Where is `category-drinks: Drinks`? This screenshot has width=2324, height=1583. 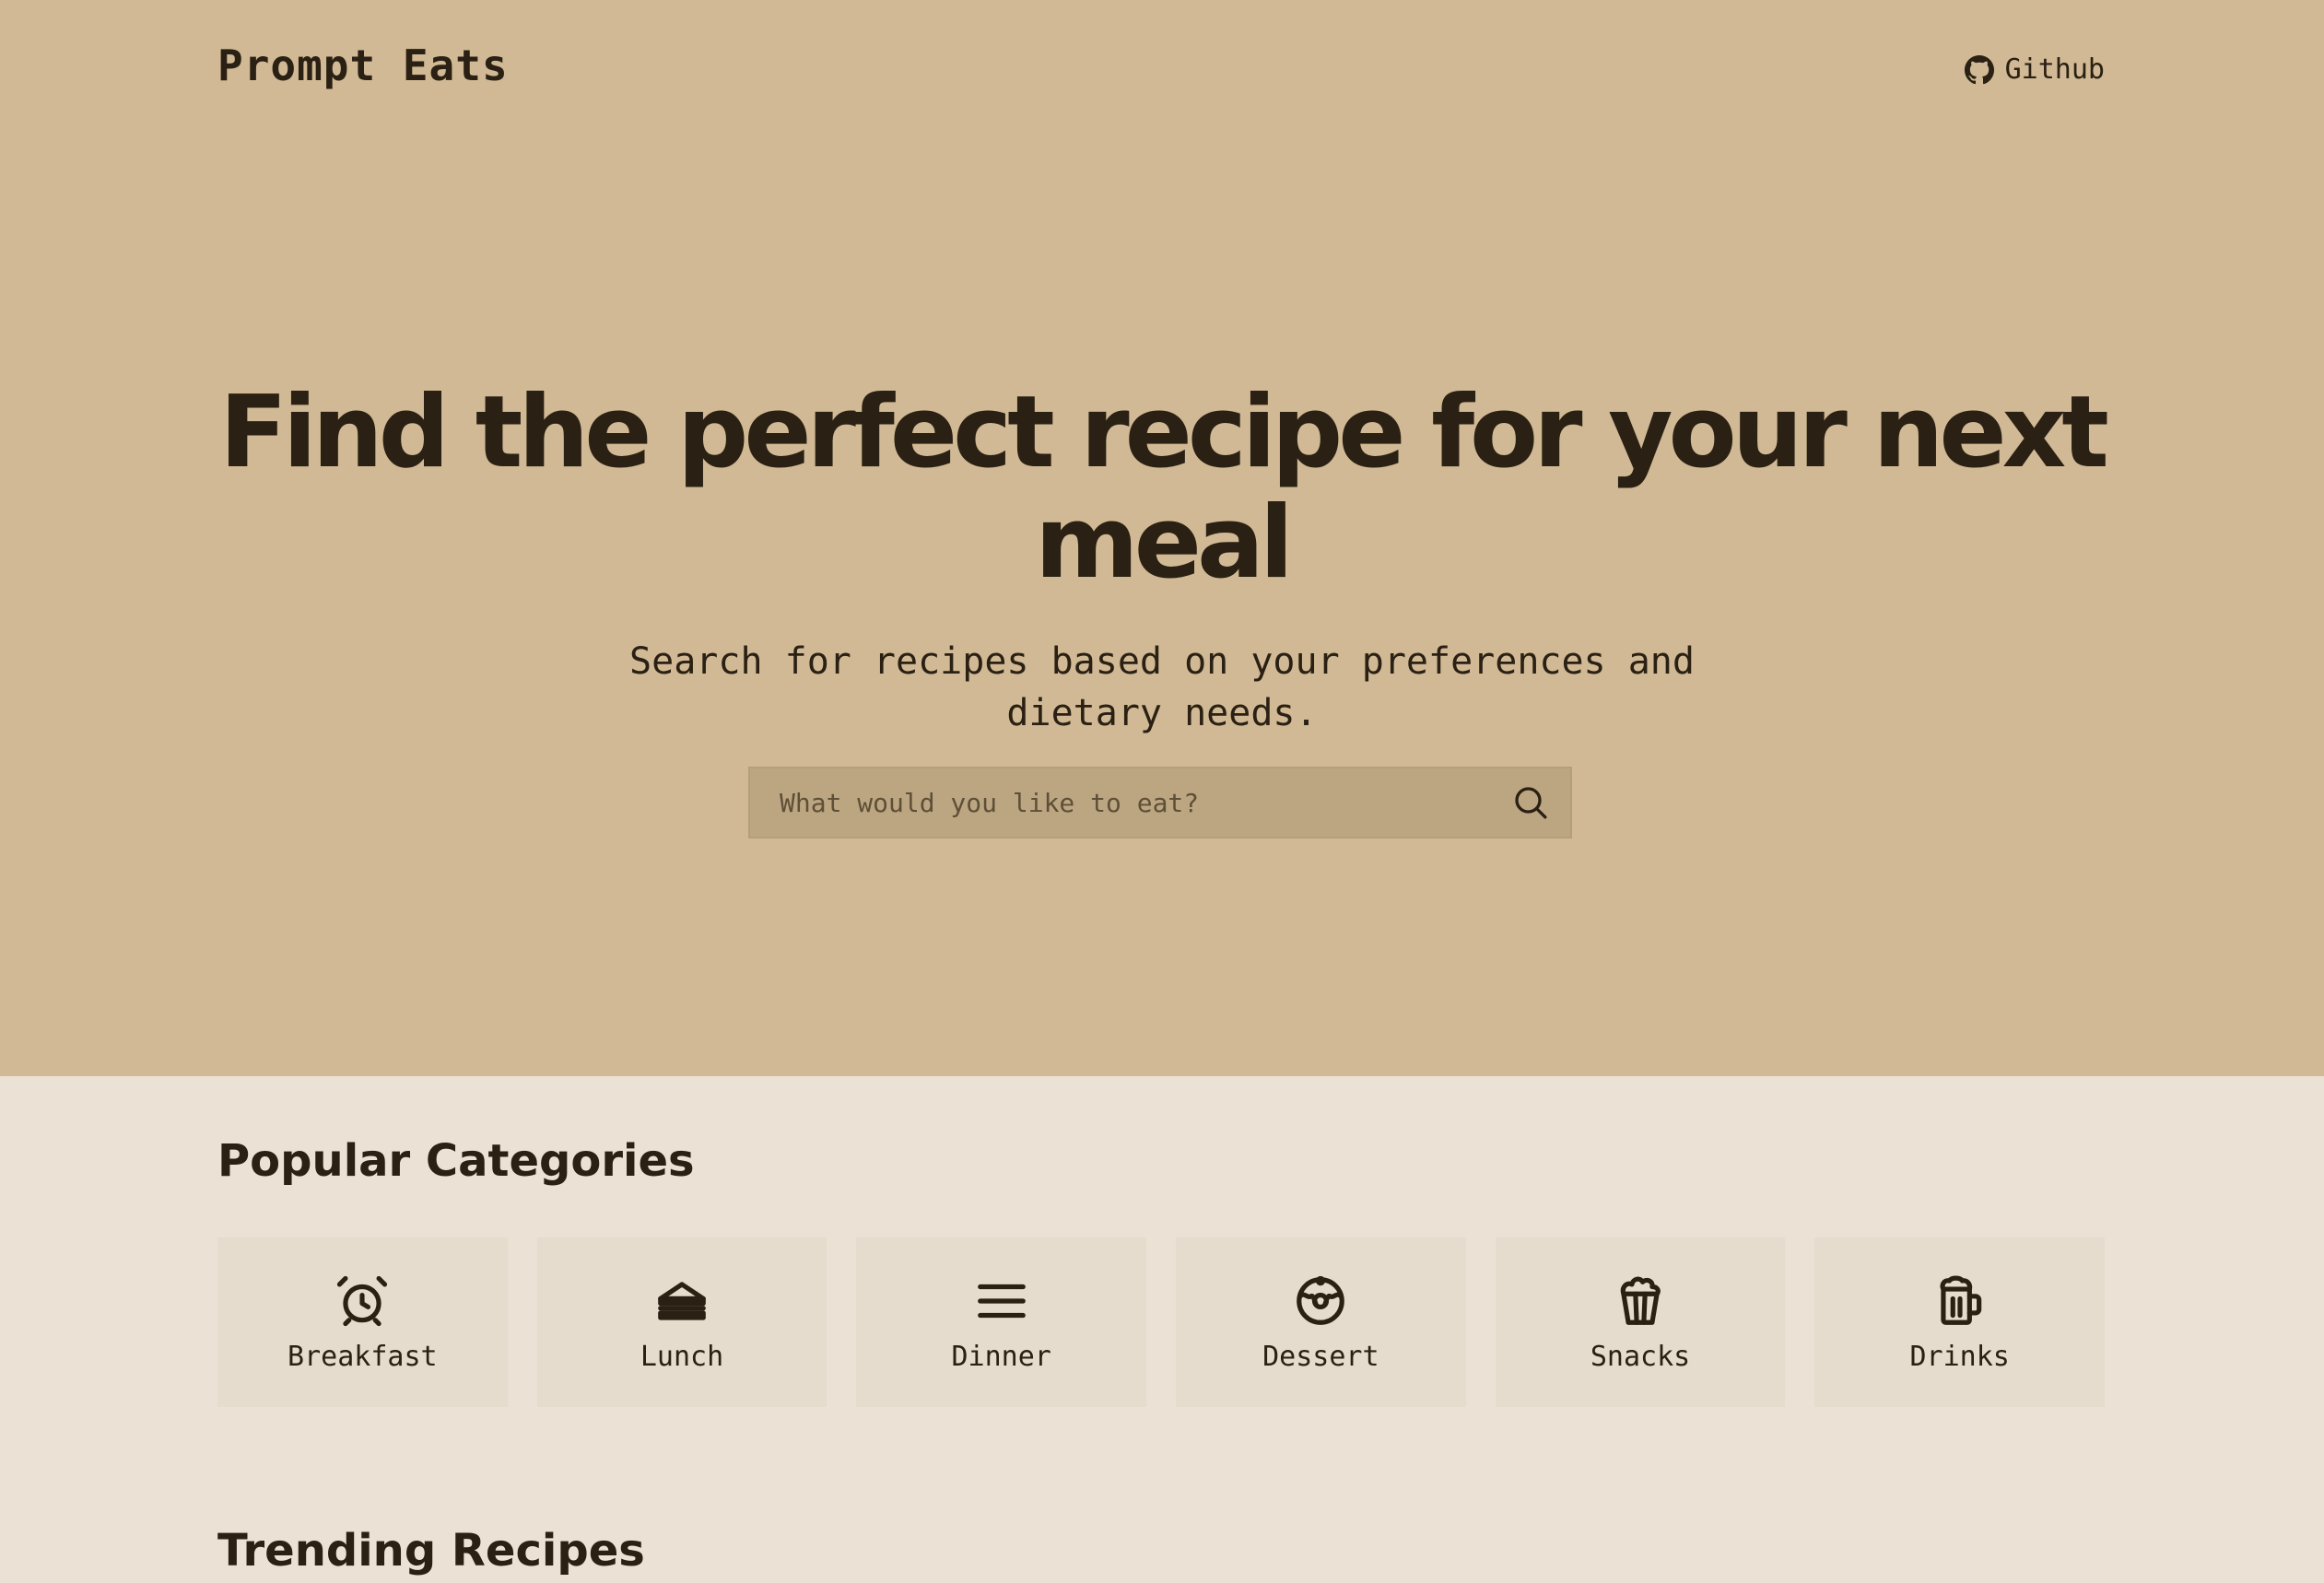 category-drinks: Drinks is located at coordinates (1960, 1322).